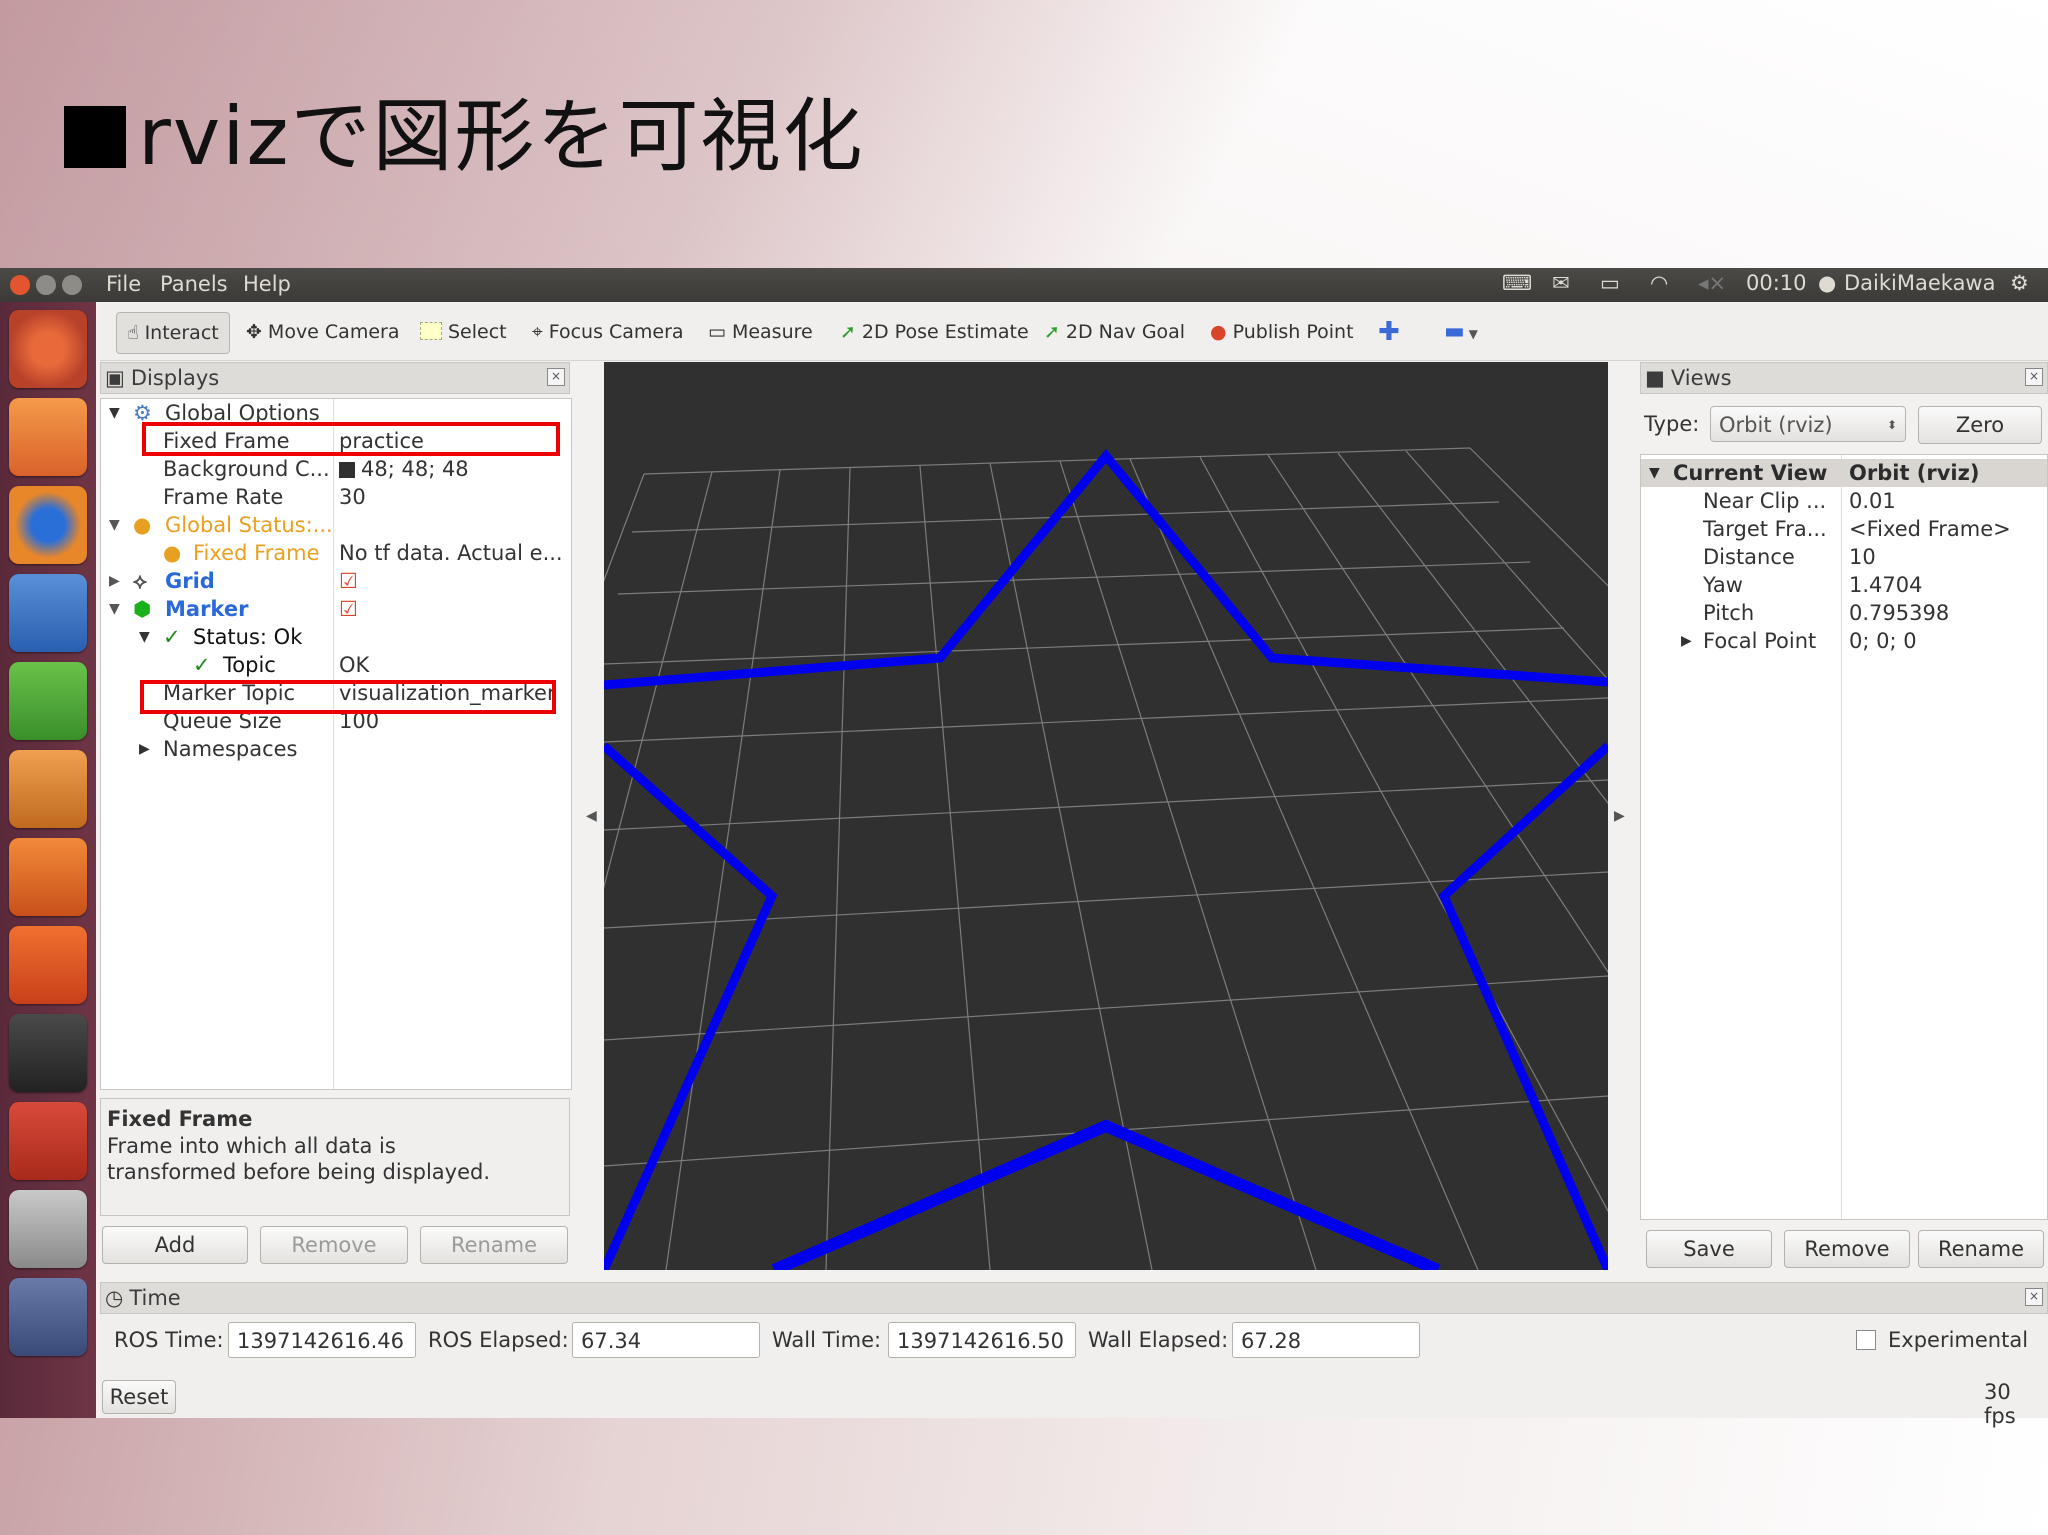 This screenshot has height=1535, width=2048. Describe the element at coordinates (335, 378) in the screenshot. I see `displays-panel-header: ▣ Displays ×` at that location.